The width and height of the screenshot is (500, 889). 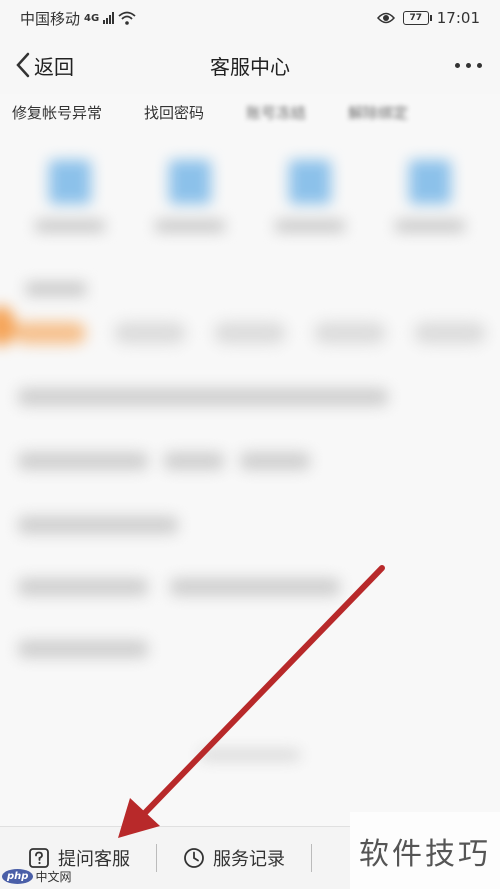 I want to click on list-footer, so click(x=250, y=755).